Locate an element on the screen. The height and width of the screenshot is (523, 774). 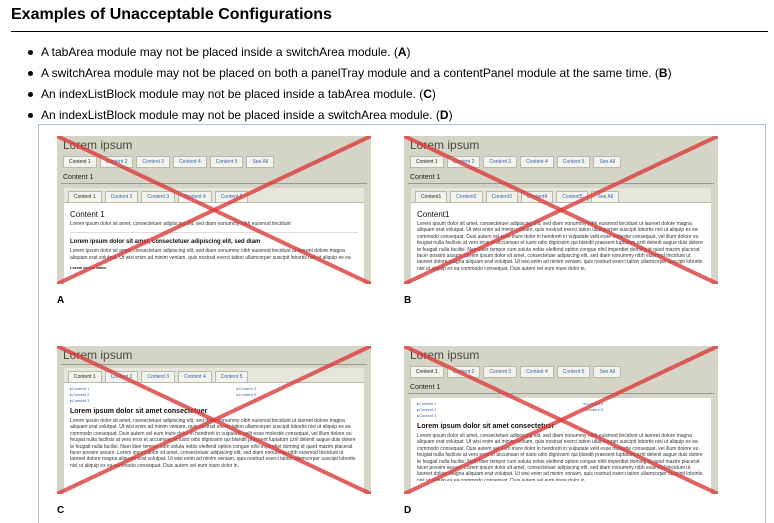
rule-tag: D is located at coordinates (444, 115).